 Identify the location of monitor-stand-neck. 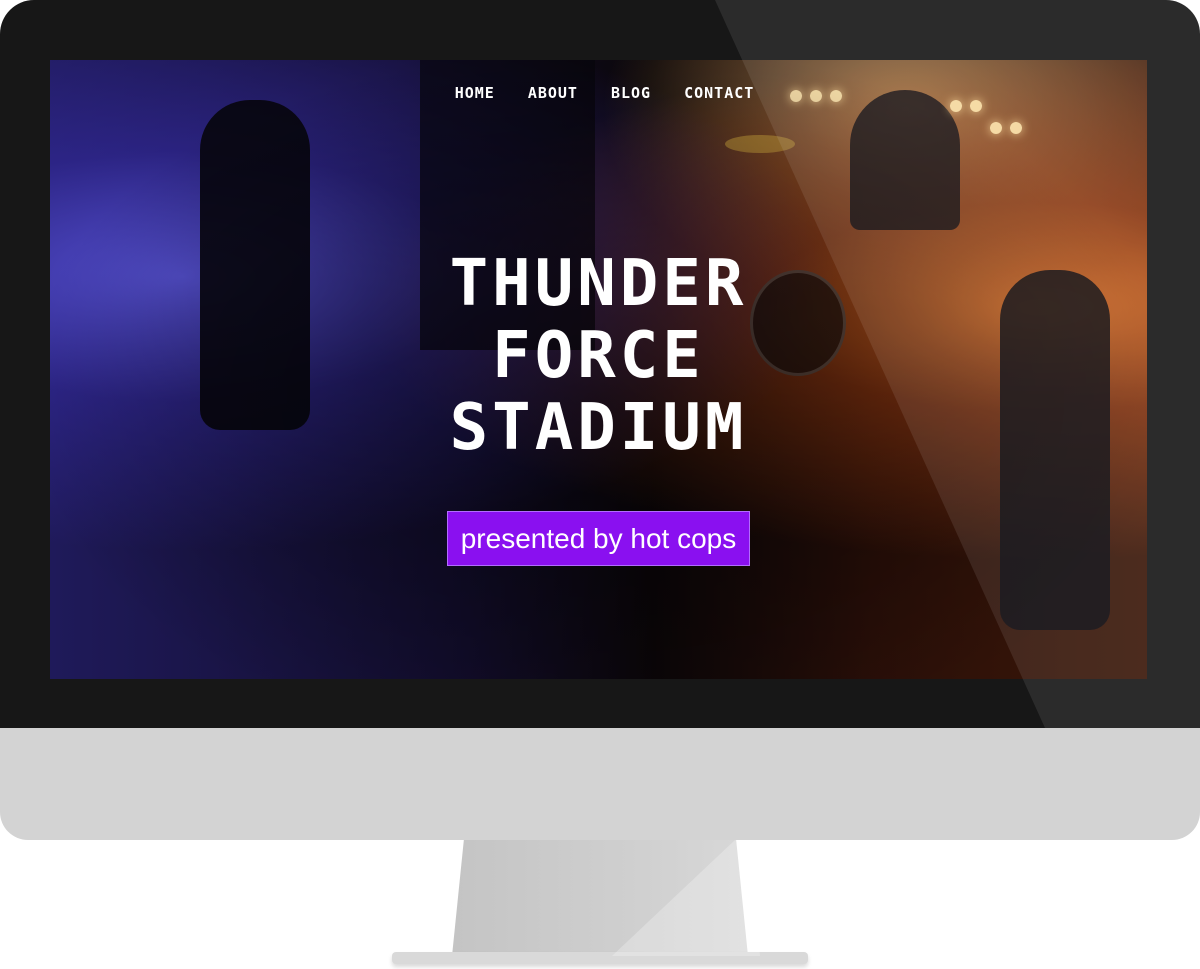
(600, 898).